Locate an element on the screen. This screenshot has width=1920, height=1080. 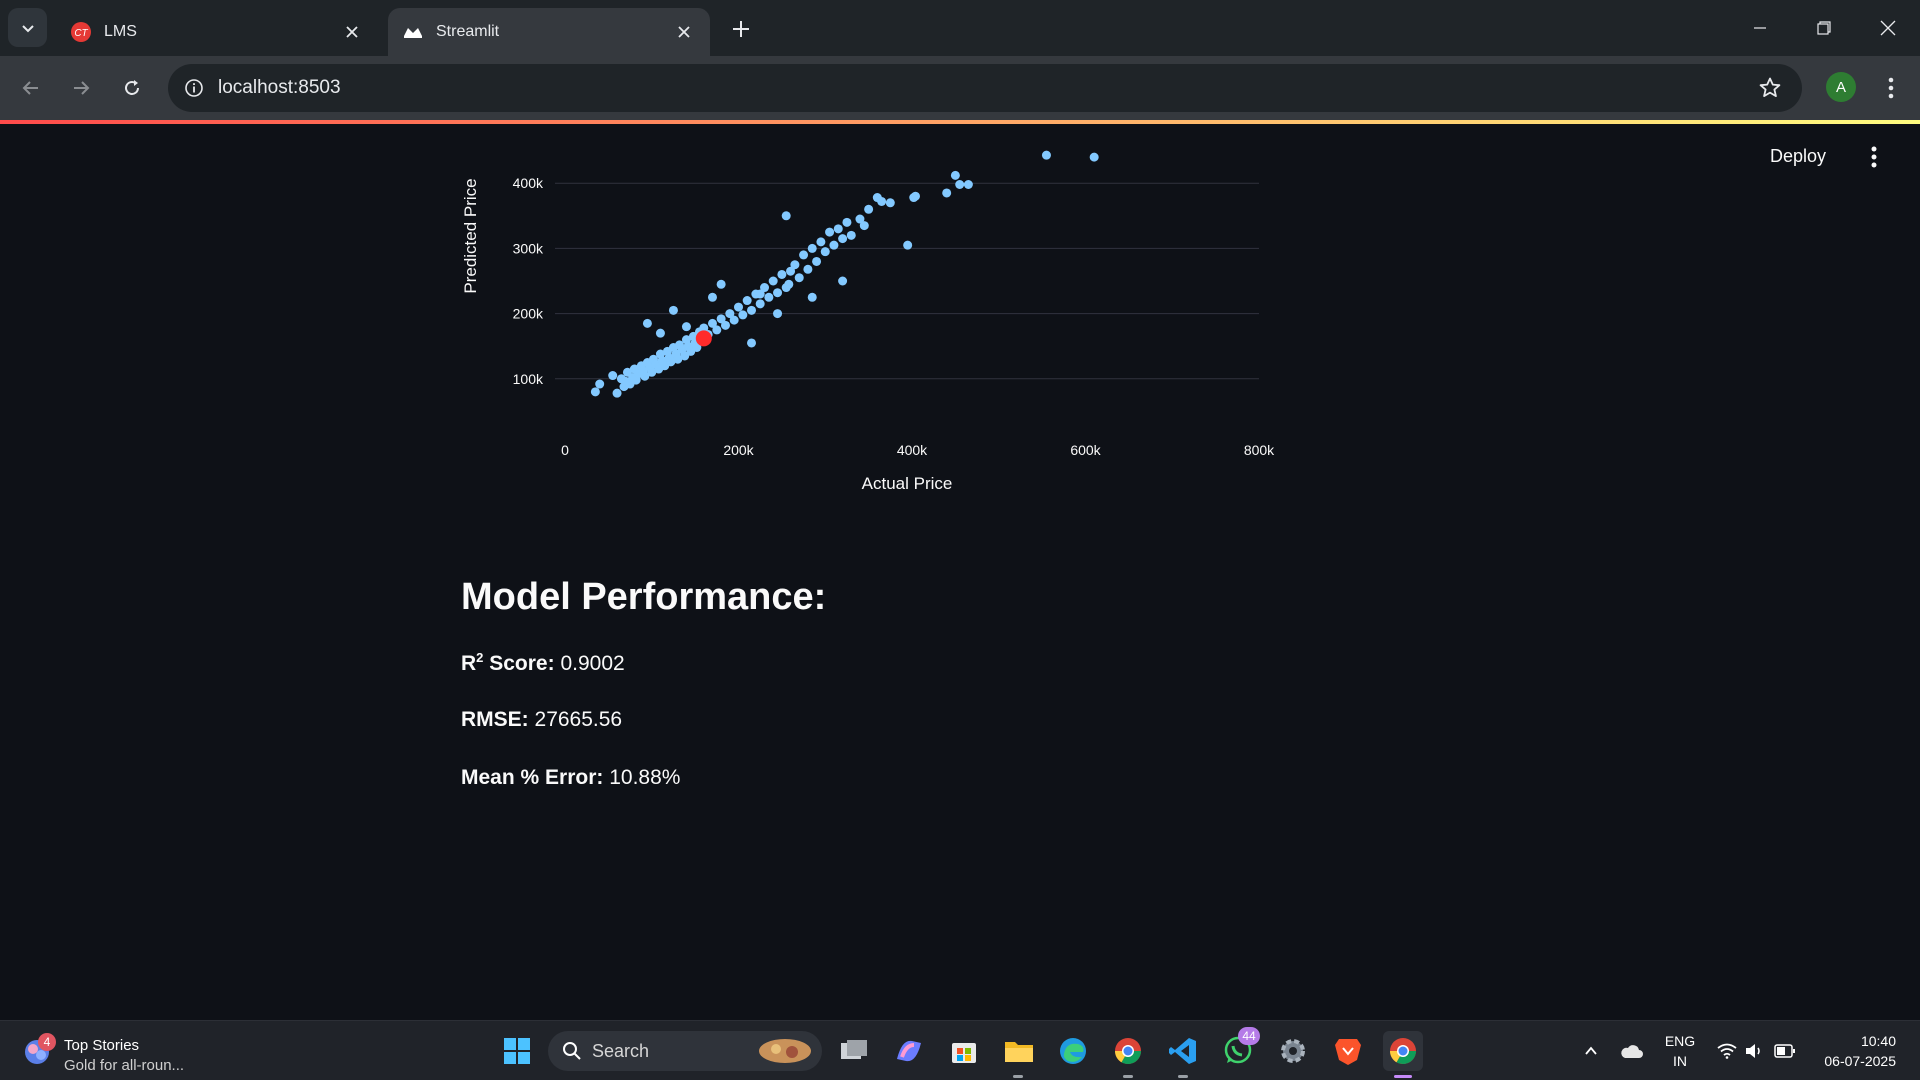
cloud-icon is located at coordinates (1632, 1051).